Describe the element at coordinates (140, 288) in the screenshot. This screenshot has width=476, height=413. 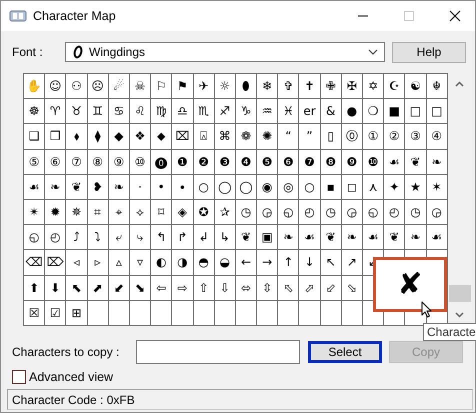
I see `character-cell: ⬊` at that location.